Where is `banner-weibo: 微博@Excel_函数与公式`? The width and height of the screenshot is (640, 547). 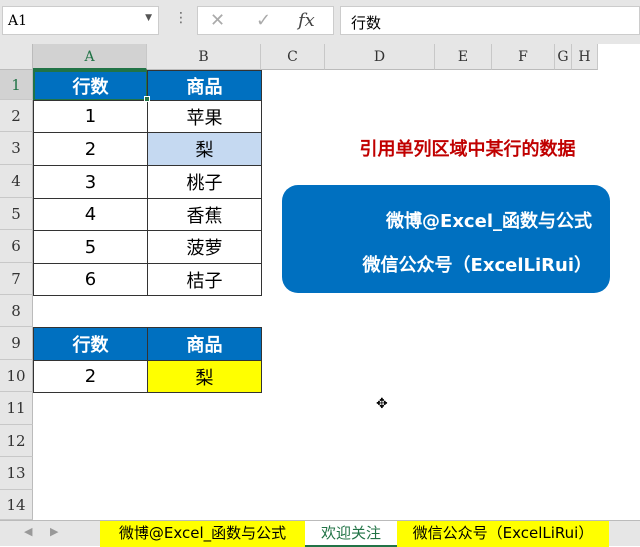 banner-weibo: 微博@Excel_函数与公式 is located at coordinates (489, 221).